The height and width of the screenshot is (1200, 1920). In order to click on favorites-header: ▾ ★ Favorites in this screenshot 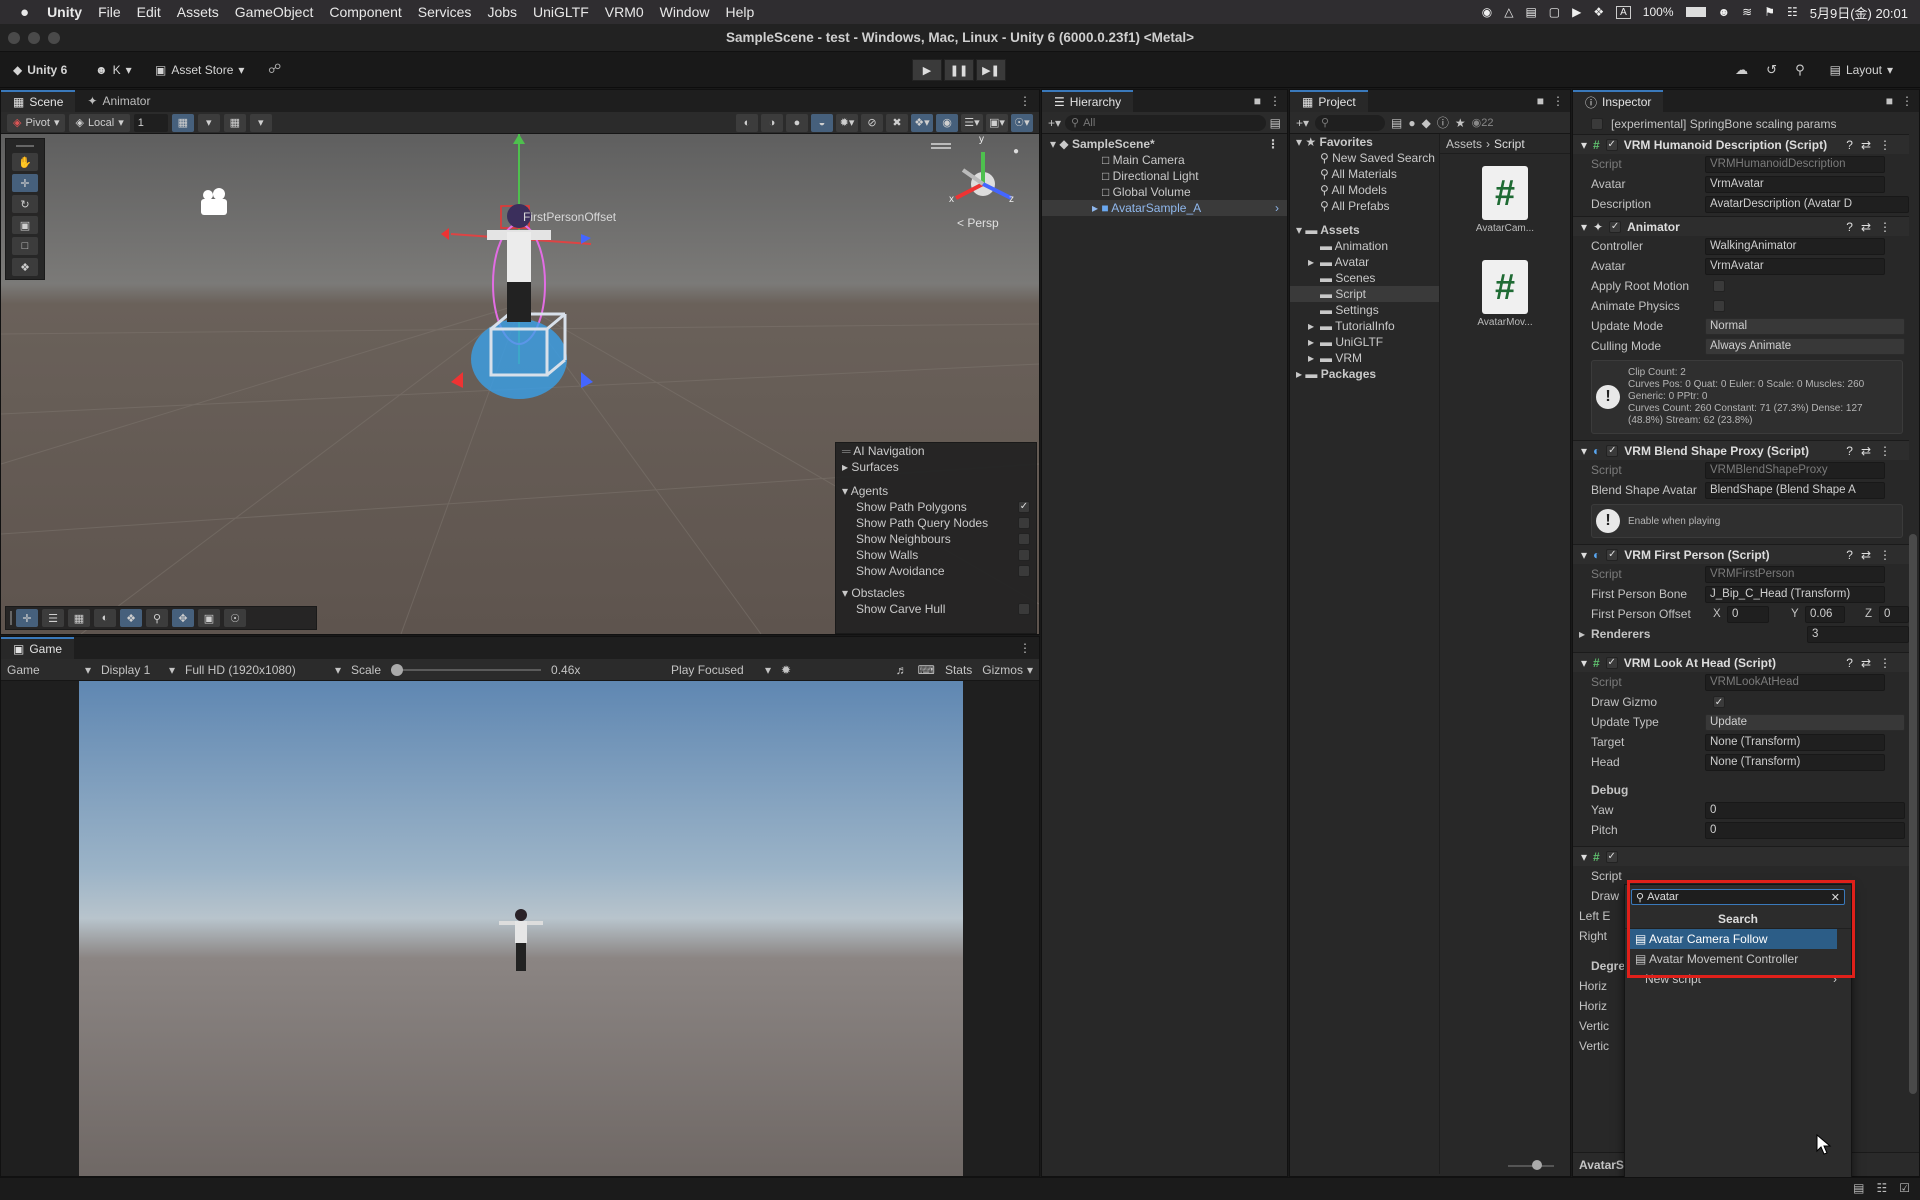, I will do `click(1364, 142)`.